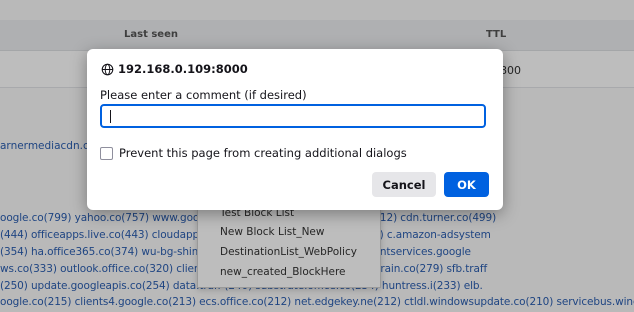  What do you see at coordinates (466, 184) in the screenshot?
I see `ok-button: OK` at bounding box center [466, 184].